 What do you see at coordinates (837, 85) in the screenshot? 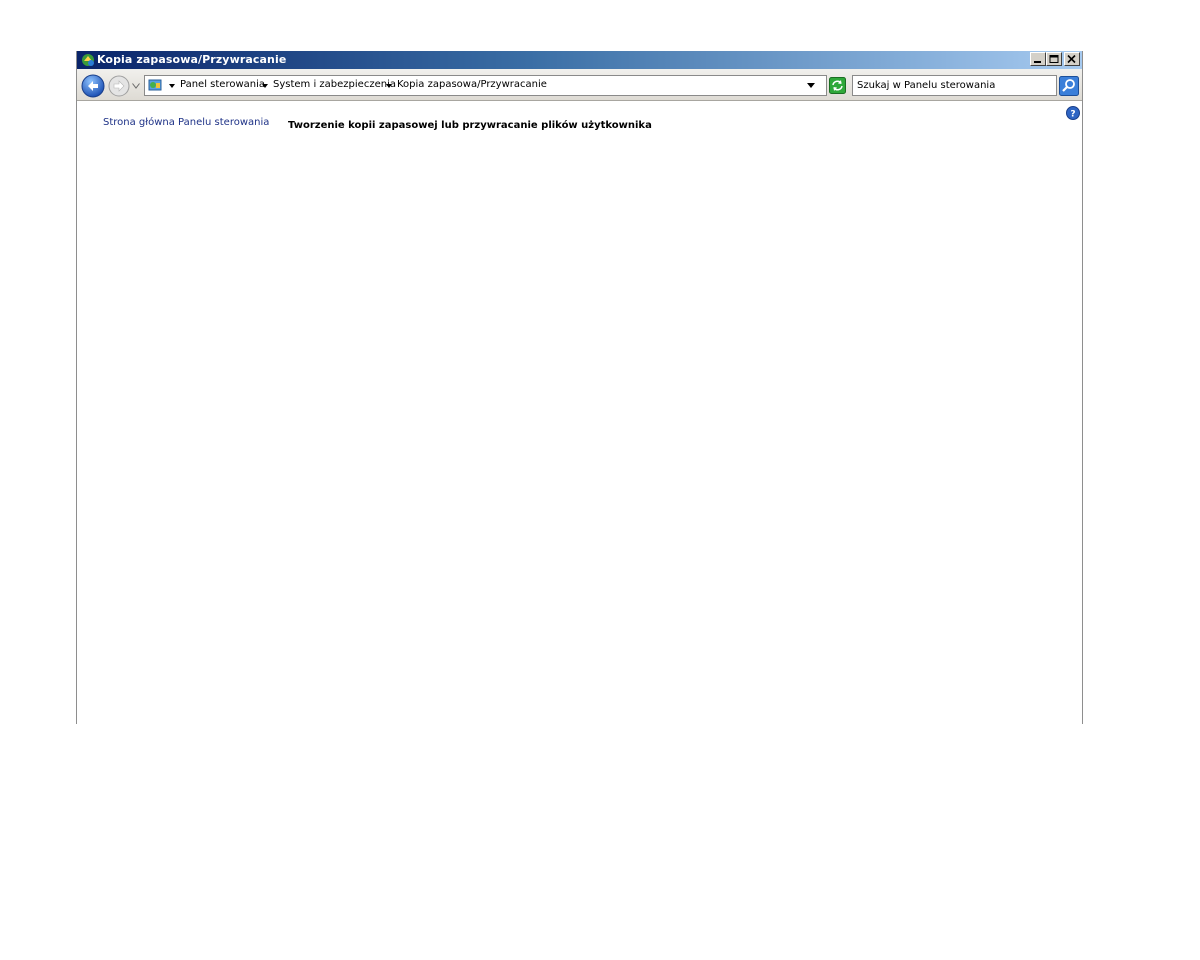
I see `refresh-icon` at bounding box center [837, 85].